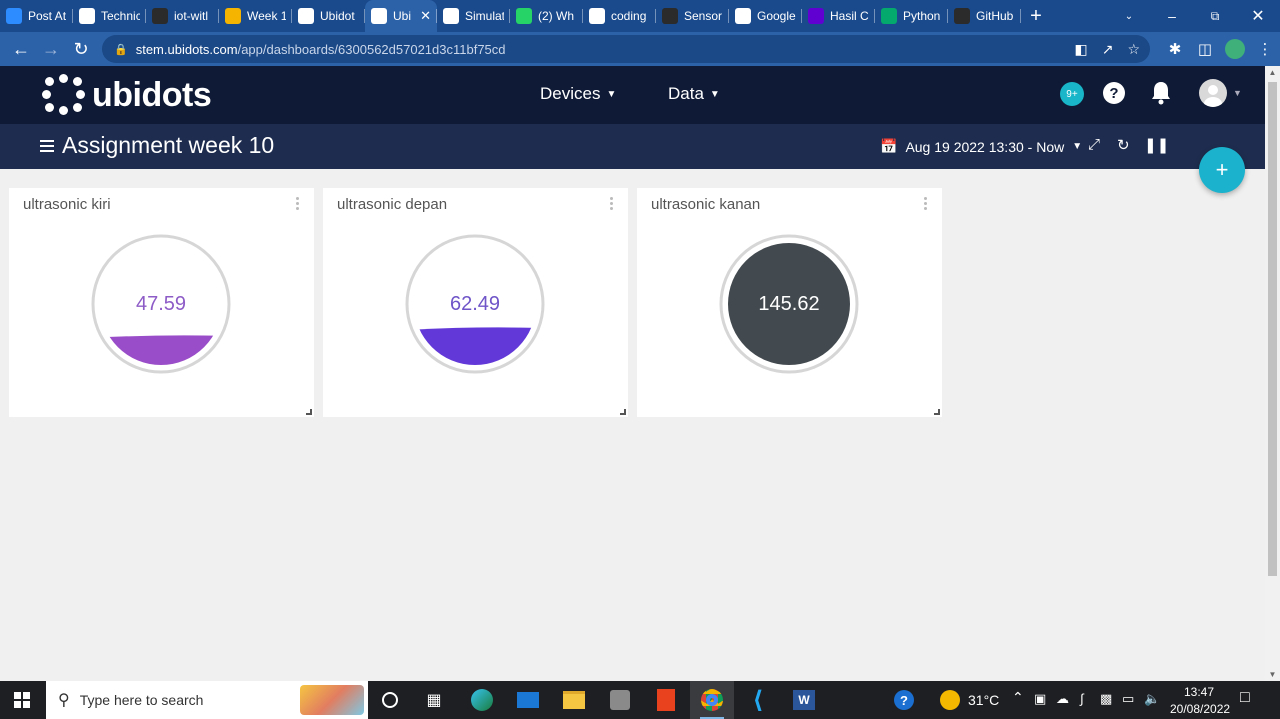 The image size is (1280, 719). What do you see at coordinates (22, 700) in the screenshot?
I see `windows-start-icon` at bounding box center [22, 700].